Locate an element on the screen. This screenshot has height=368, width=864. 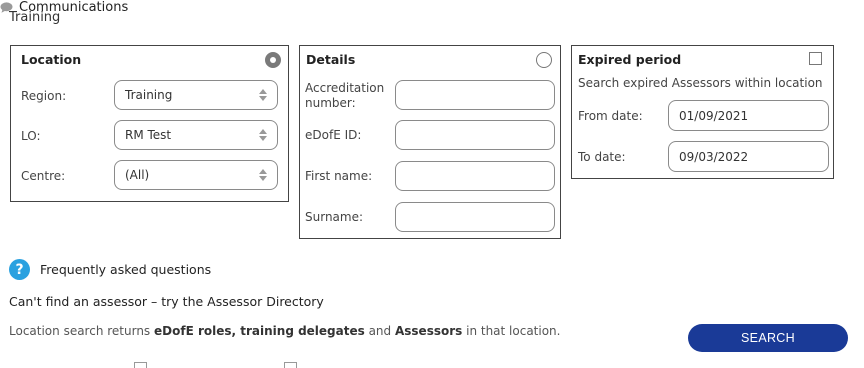
lo-value: RM Test is located at coordinates (148, 135).